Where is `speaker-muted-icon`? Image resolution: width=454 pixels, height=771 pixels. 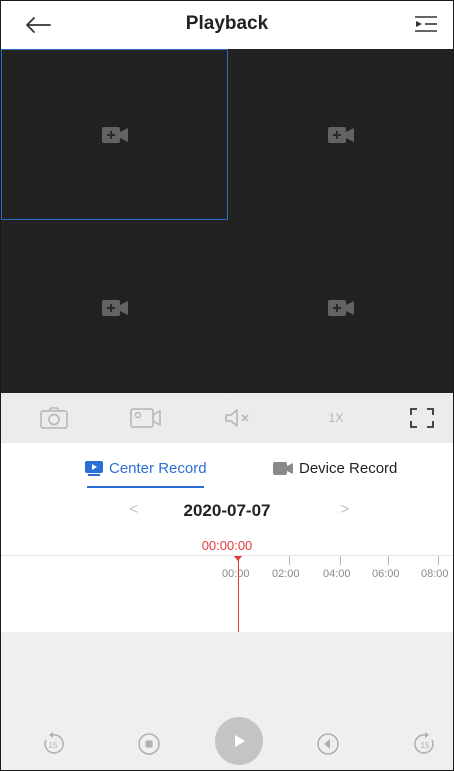 speaker-muted-icon is located at coordinates (238, 418).